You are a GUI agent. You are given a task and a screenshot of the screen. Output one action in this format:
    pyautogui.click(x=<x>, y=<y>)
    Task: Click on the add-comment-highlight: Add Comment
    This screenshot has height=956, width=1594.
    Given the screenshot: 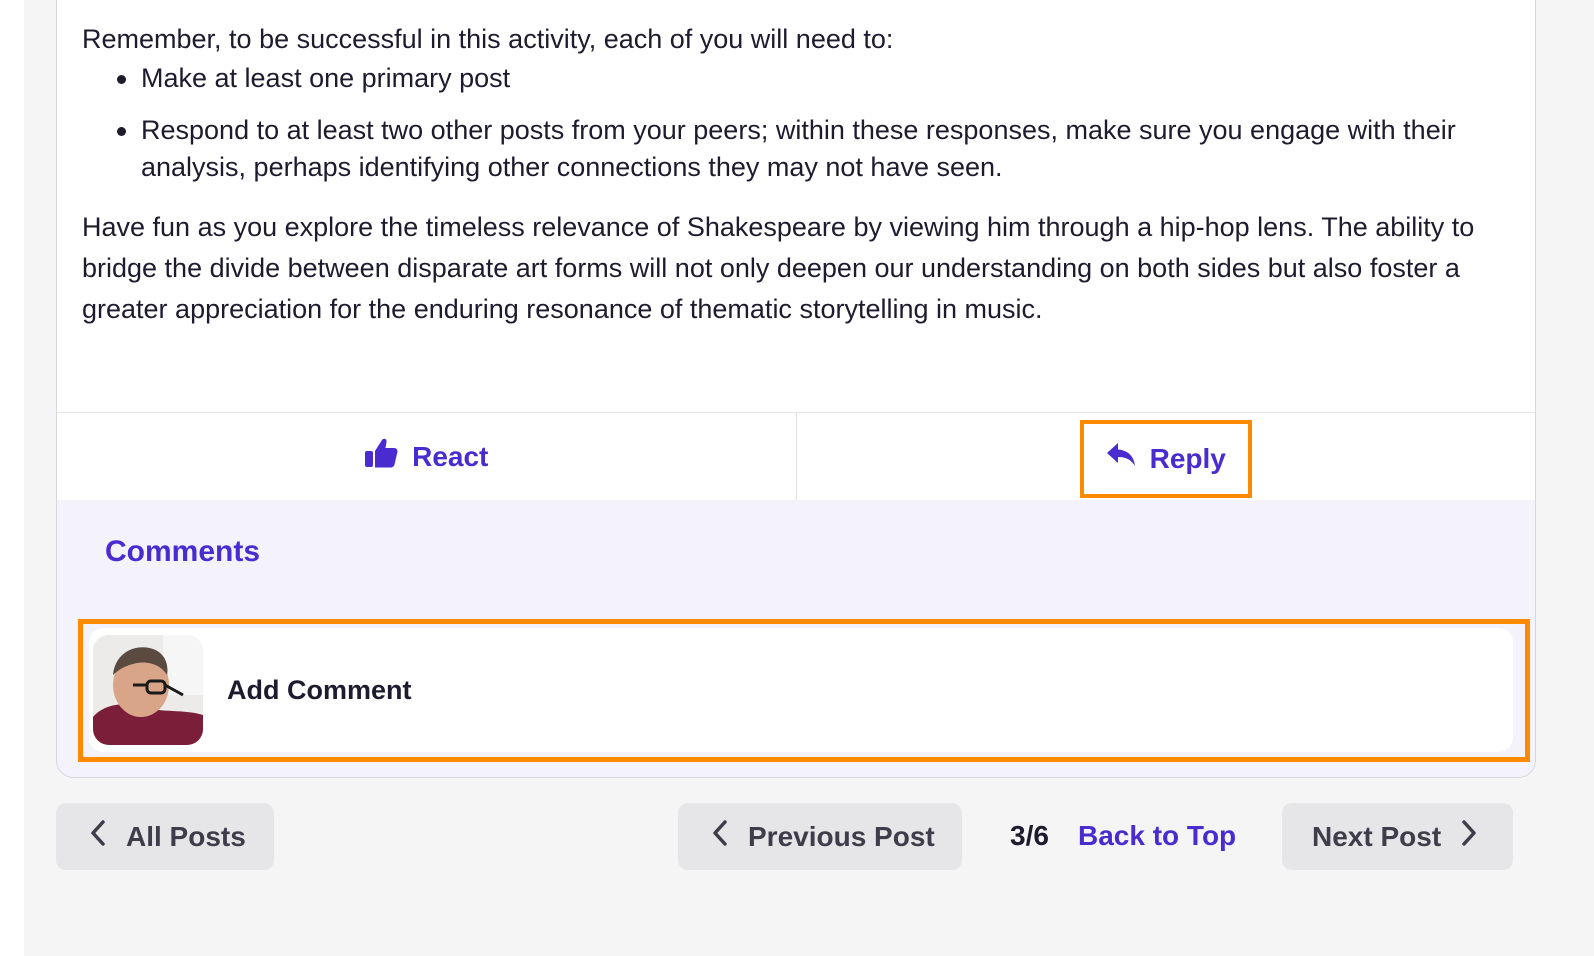 What is the action you would take?
    pyautogui.click(x=804, y=690)
    